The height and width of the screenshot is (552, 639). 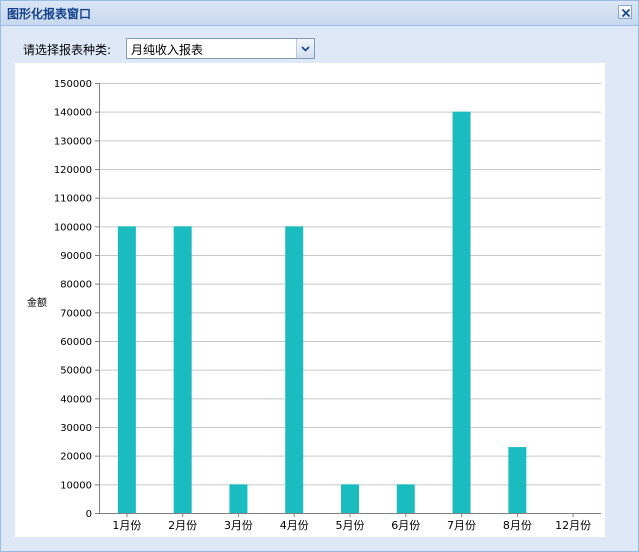 I want to click on x-tick-label: 2月份, so click(x=182, y=525).